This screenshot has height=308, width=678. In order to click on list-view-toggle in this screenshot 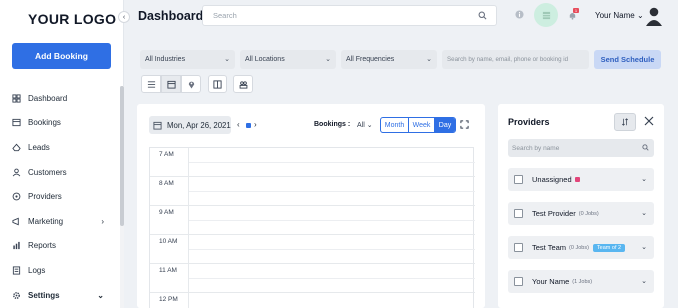, I will do `click(151, 84)`.